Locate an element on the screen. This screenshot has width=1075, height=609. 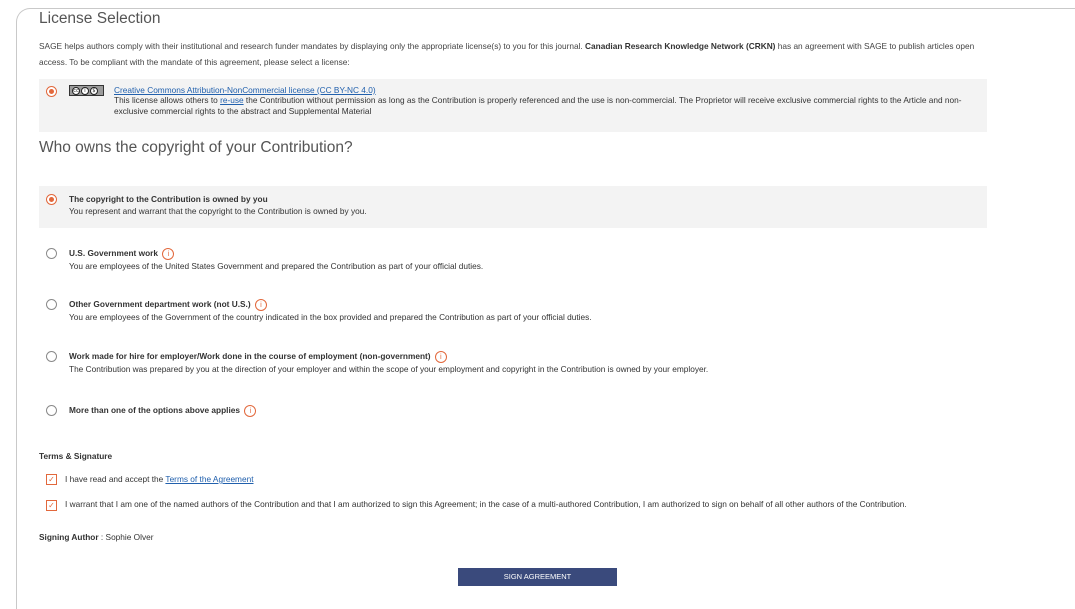
warrant-checkbox: ✓ is located at coordinates (51, 505).